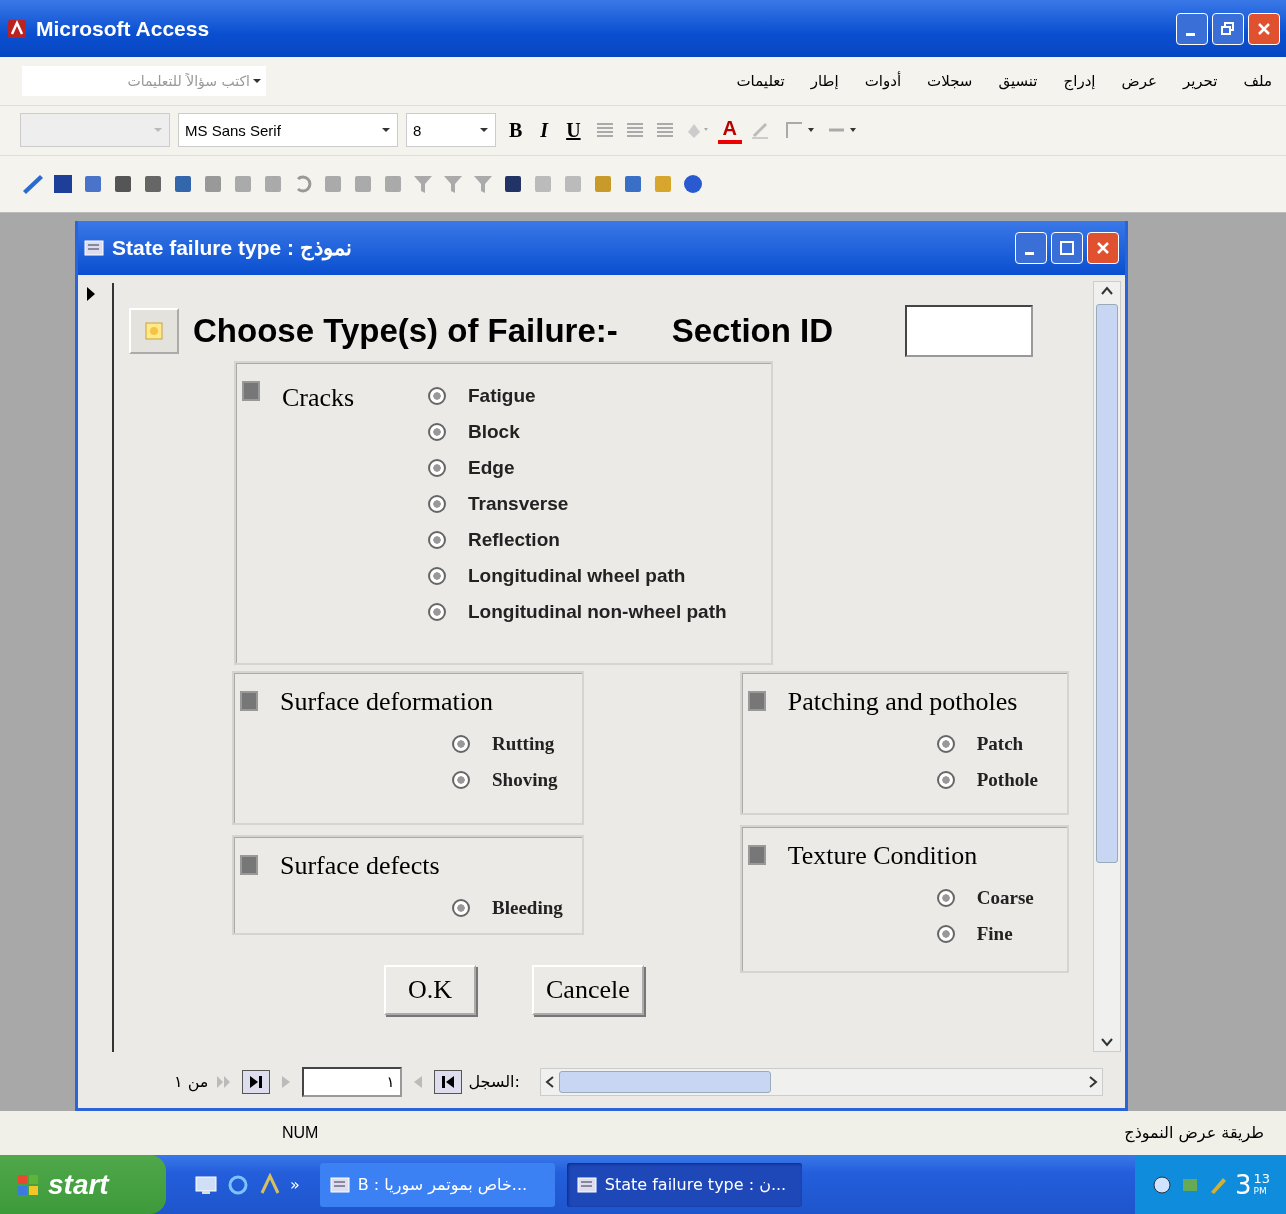 This screenshot has width=1286, height=1214. Describe the element at coordinates (1257, 81) in the screenshot. I see `menu-item: ملف` at that location.